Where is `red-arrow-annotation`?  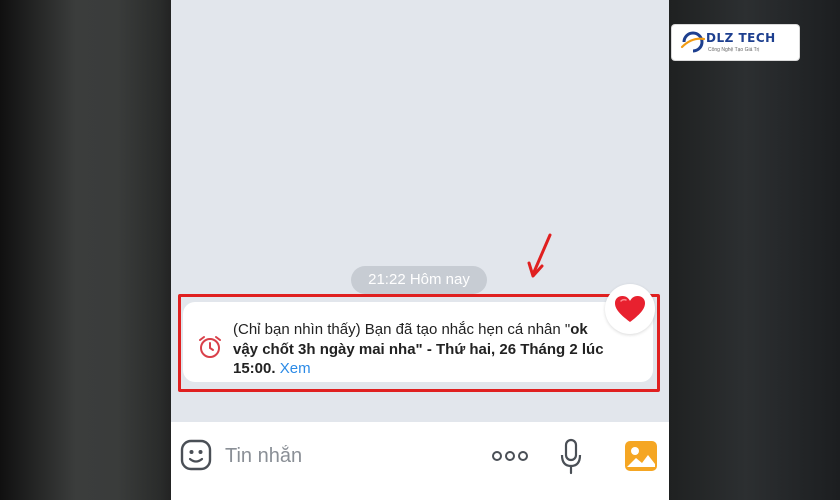
red-arrow-annotation is located at coordinates (539, 255).